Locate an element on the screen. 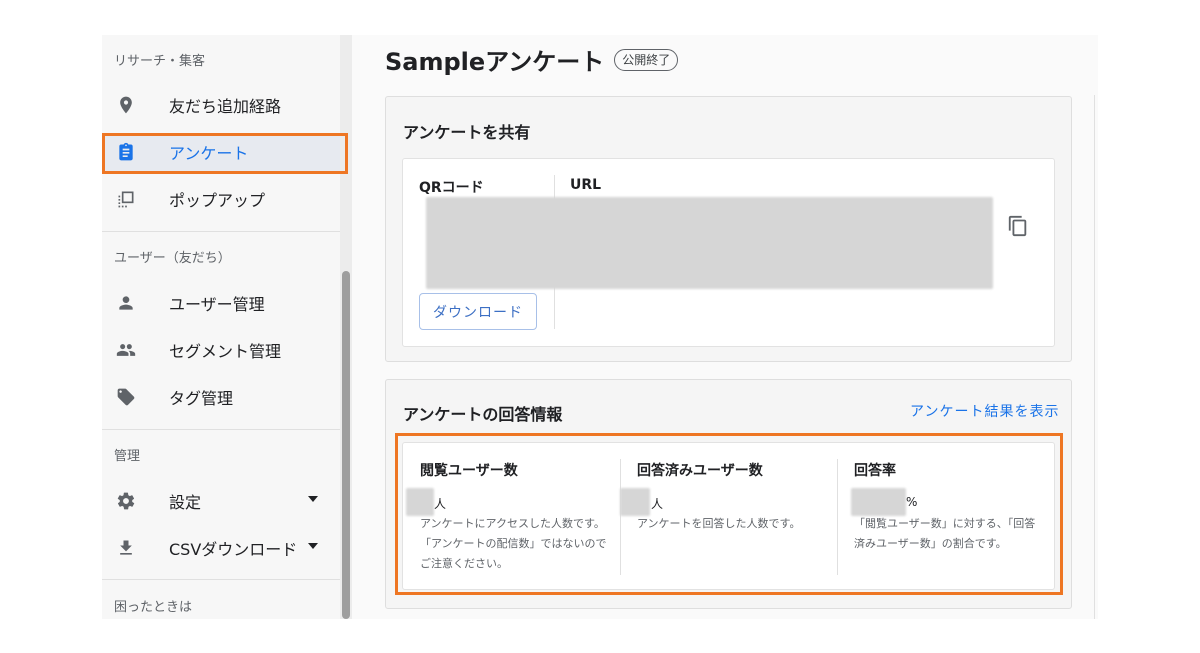  sidebar-item-segment-management: セグメント管理 is located at coordinates (221, 350).